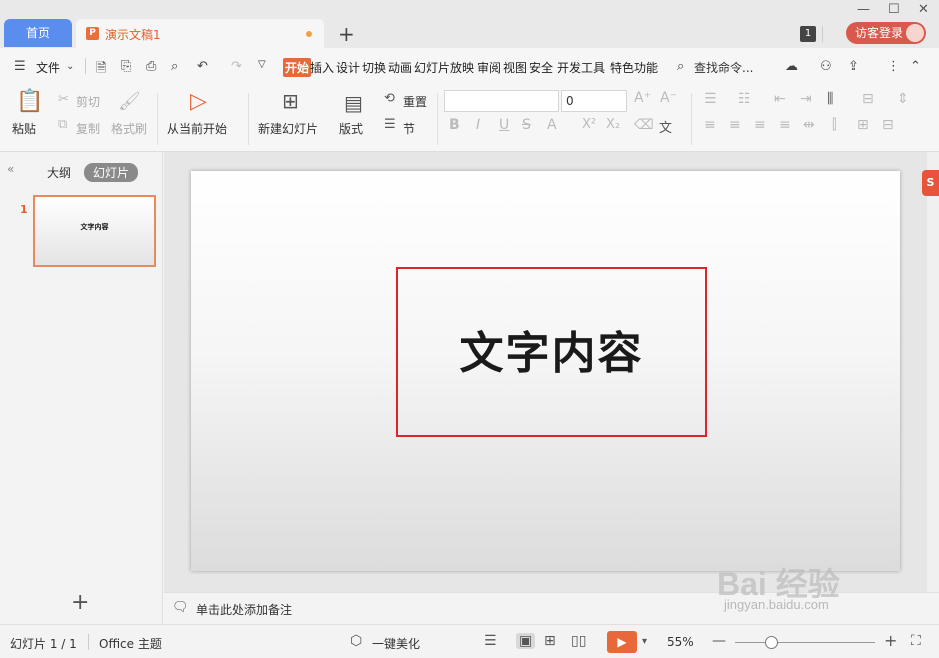  I want to click on increase-font-icon: A⁺, so click(642, 98).